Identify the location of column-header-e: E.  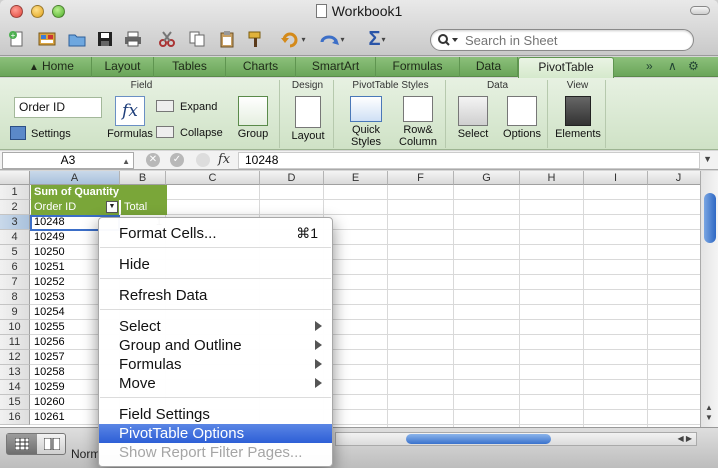
(356, 178).